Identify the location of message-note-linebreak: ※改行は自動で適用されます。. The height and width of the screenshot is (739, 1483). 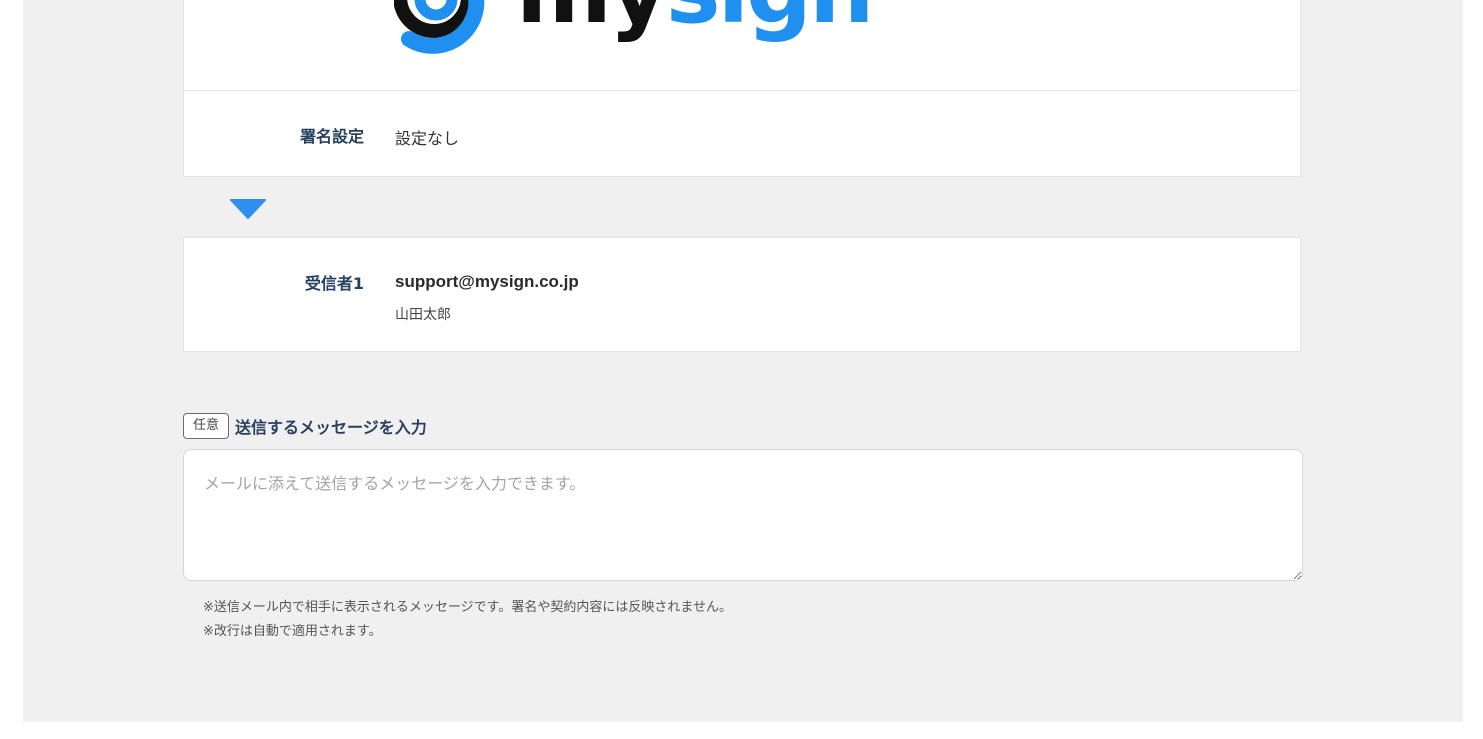
(292, 631).